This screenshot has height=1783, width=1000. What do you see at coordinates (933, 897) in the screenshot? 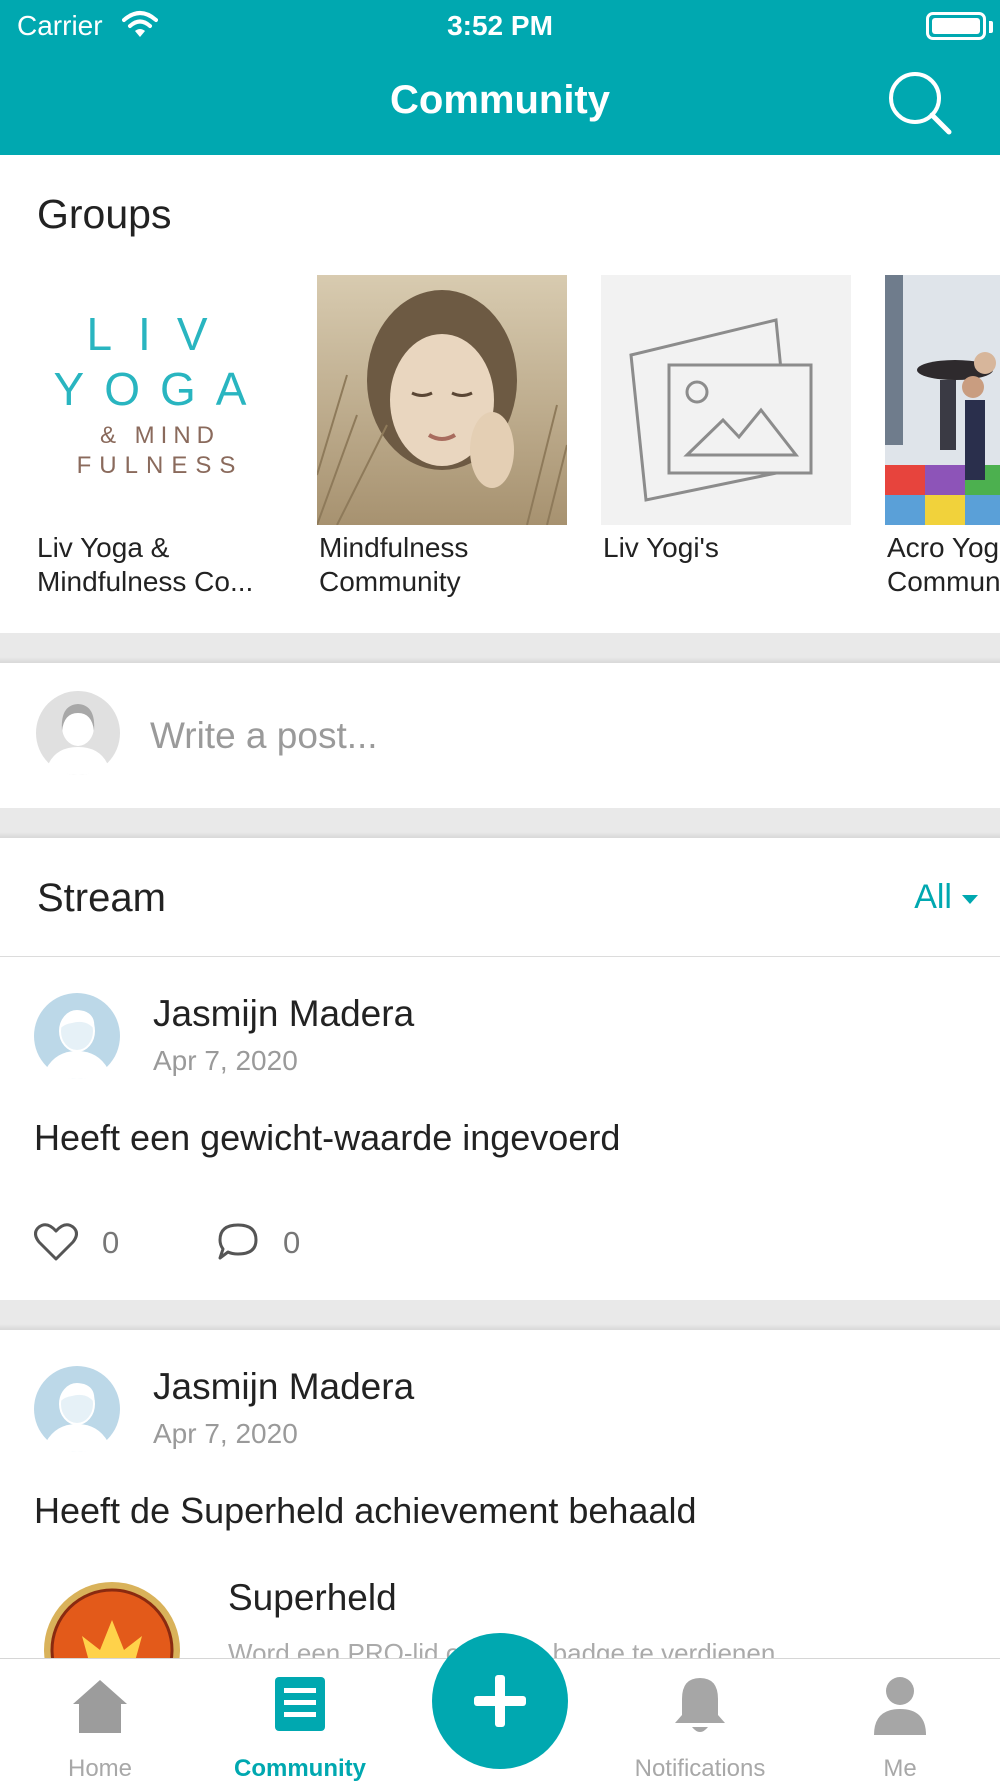
I see `filter-label: All` at bounding box center [933, 897].